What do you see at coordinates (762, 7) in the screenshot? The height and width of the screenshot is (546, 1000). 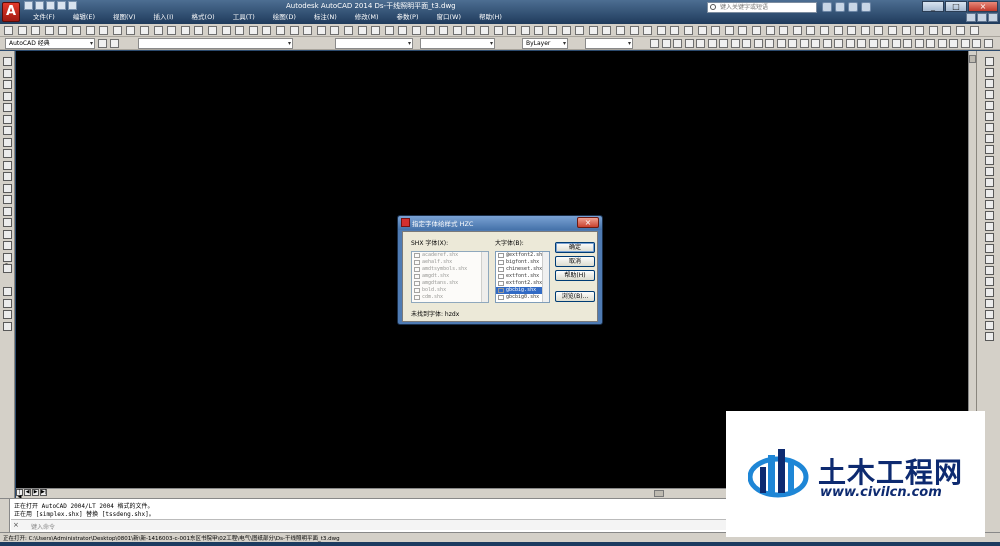 I see `search-input: 键入关键字或短语` at bounding box center [762, 7].